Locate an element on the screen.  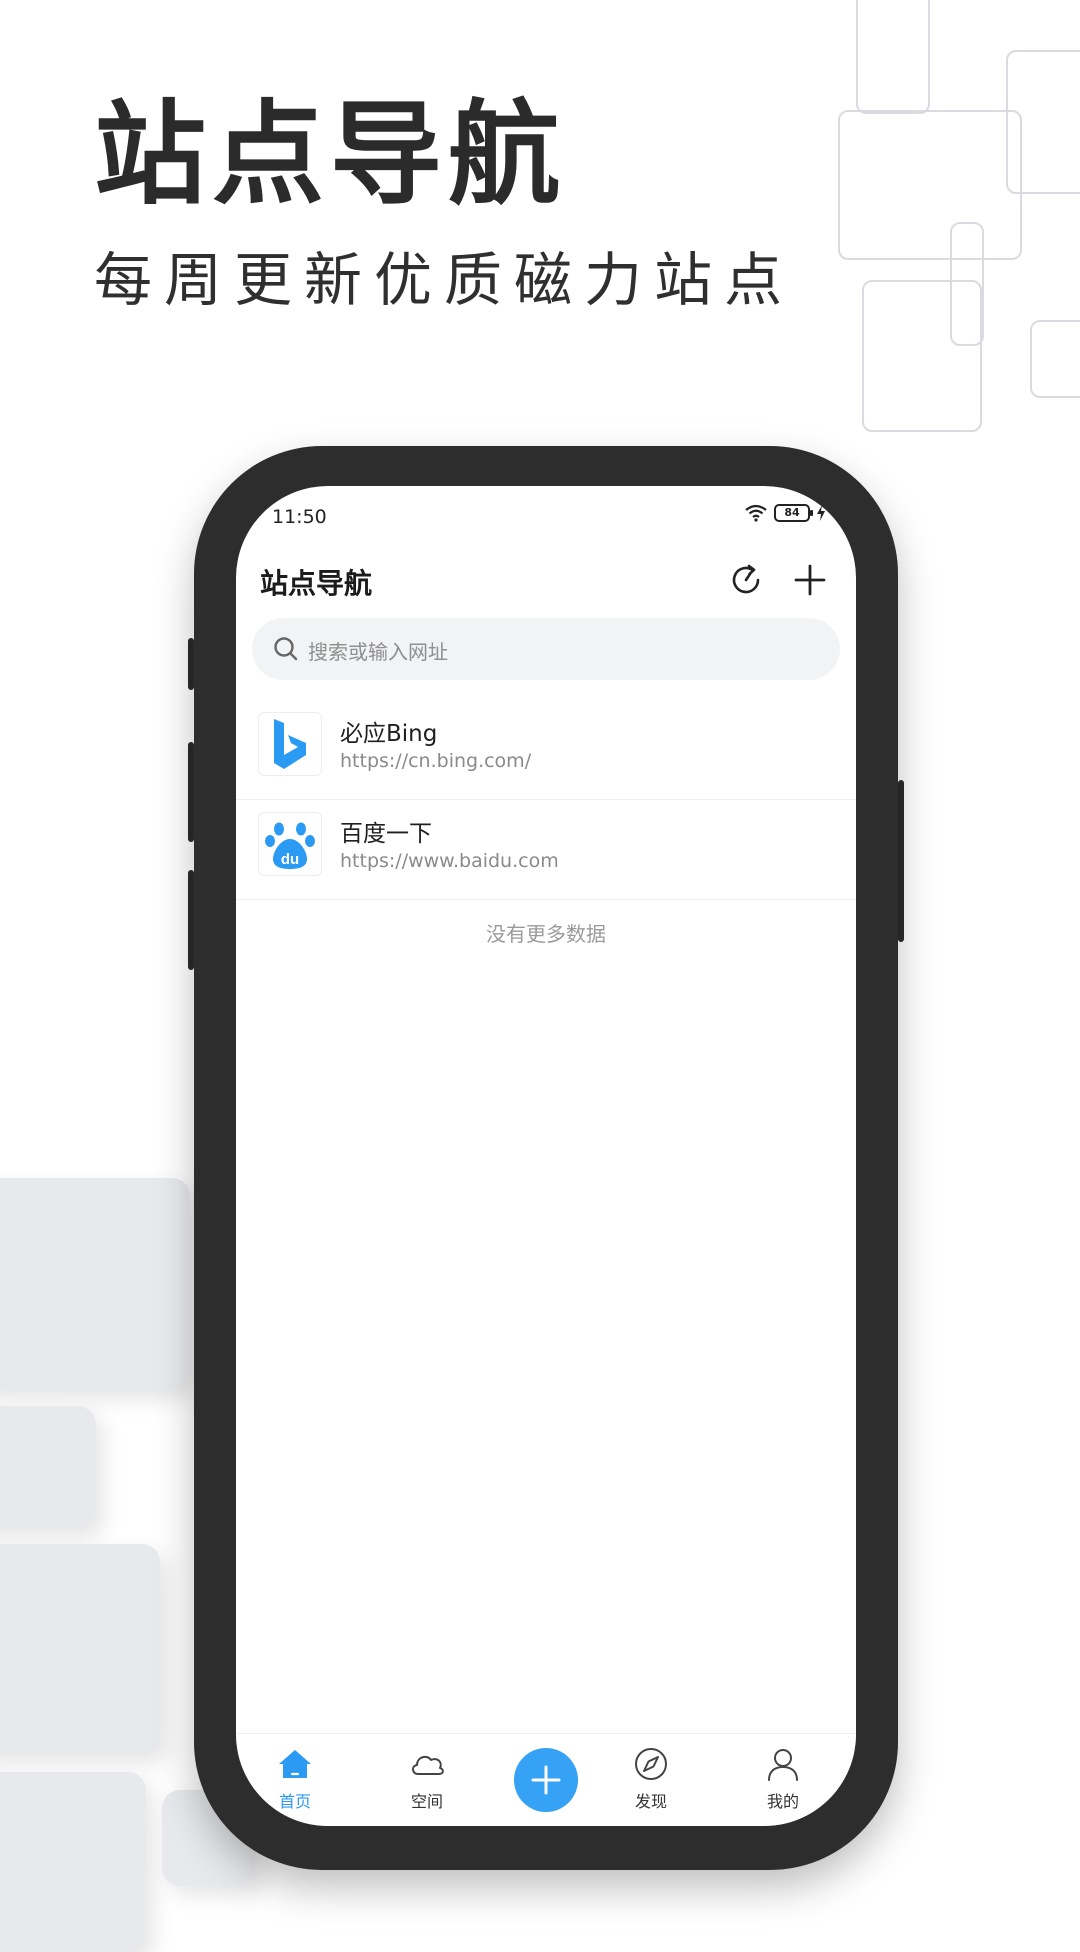
tab-space: 空间 is located at coordinates (427, 1778).